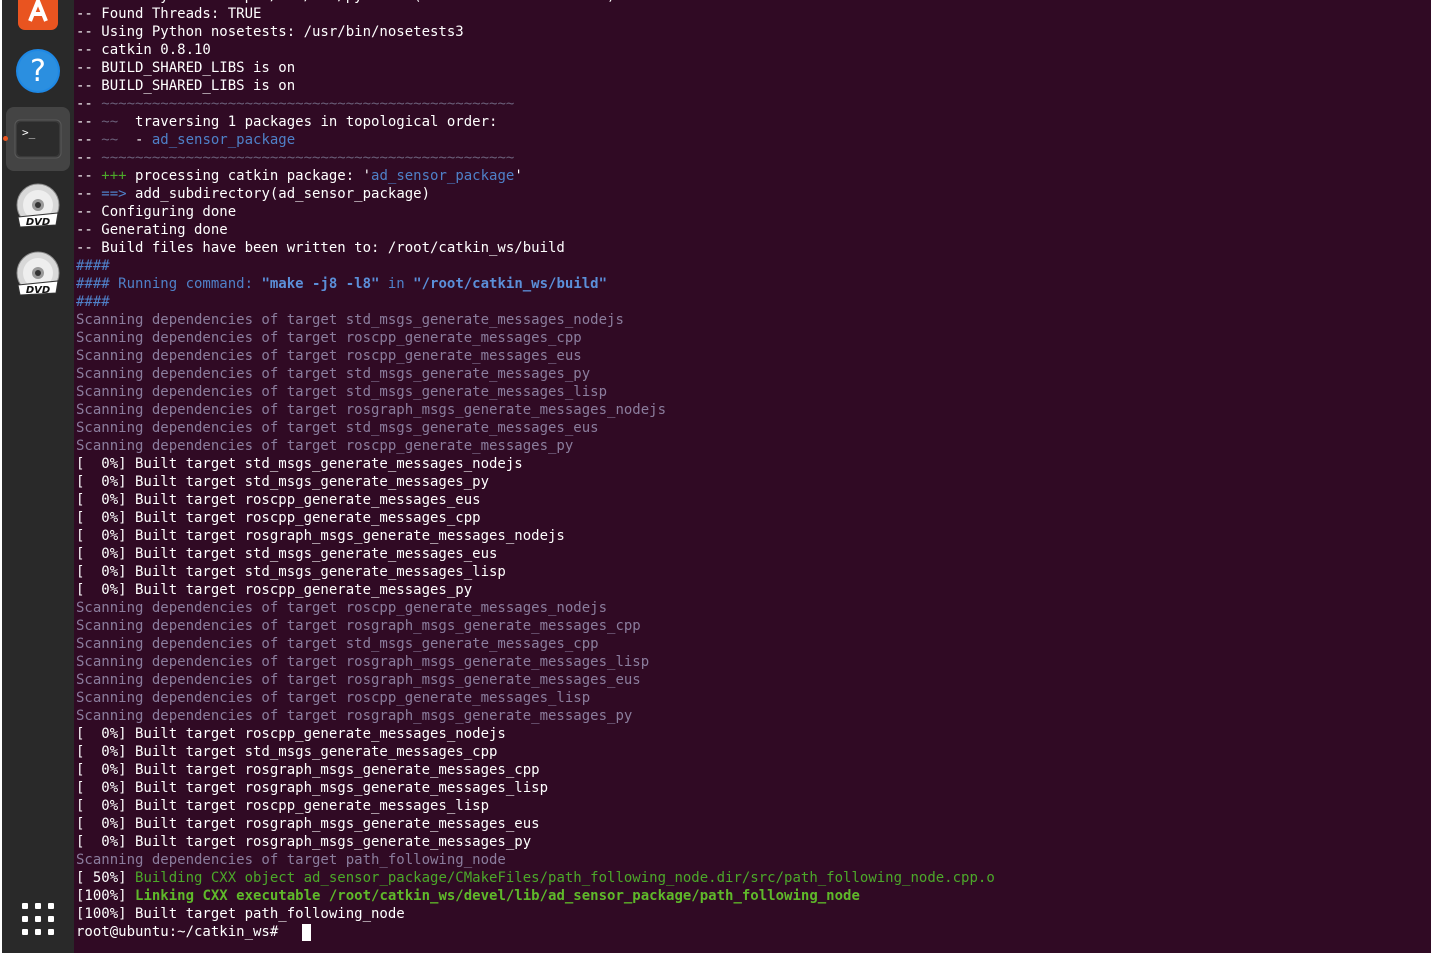  What do you see at coordinates (38, 919) in the screenshot?
I see `show-applications-icon` at bounding box center [38, 919].